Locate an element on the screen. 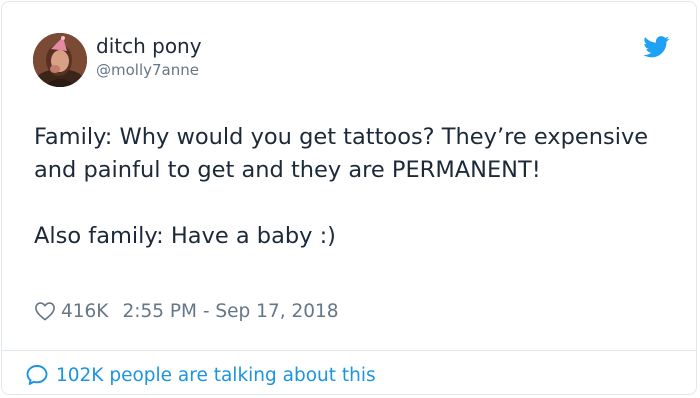 The width and height of the screenshot is (700, 398). divider is located at coordinates (349, 350).